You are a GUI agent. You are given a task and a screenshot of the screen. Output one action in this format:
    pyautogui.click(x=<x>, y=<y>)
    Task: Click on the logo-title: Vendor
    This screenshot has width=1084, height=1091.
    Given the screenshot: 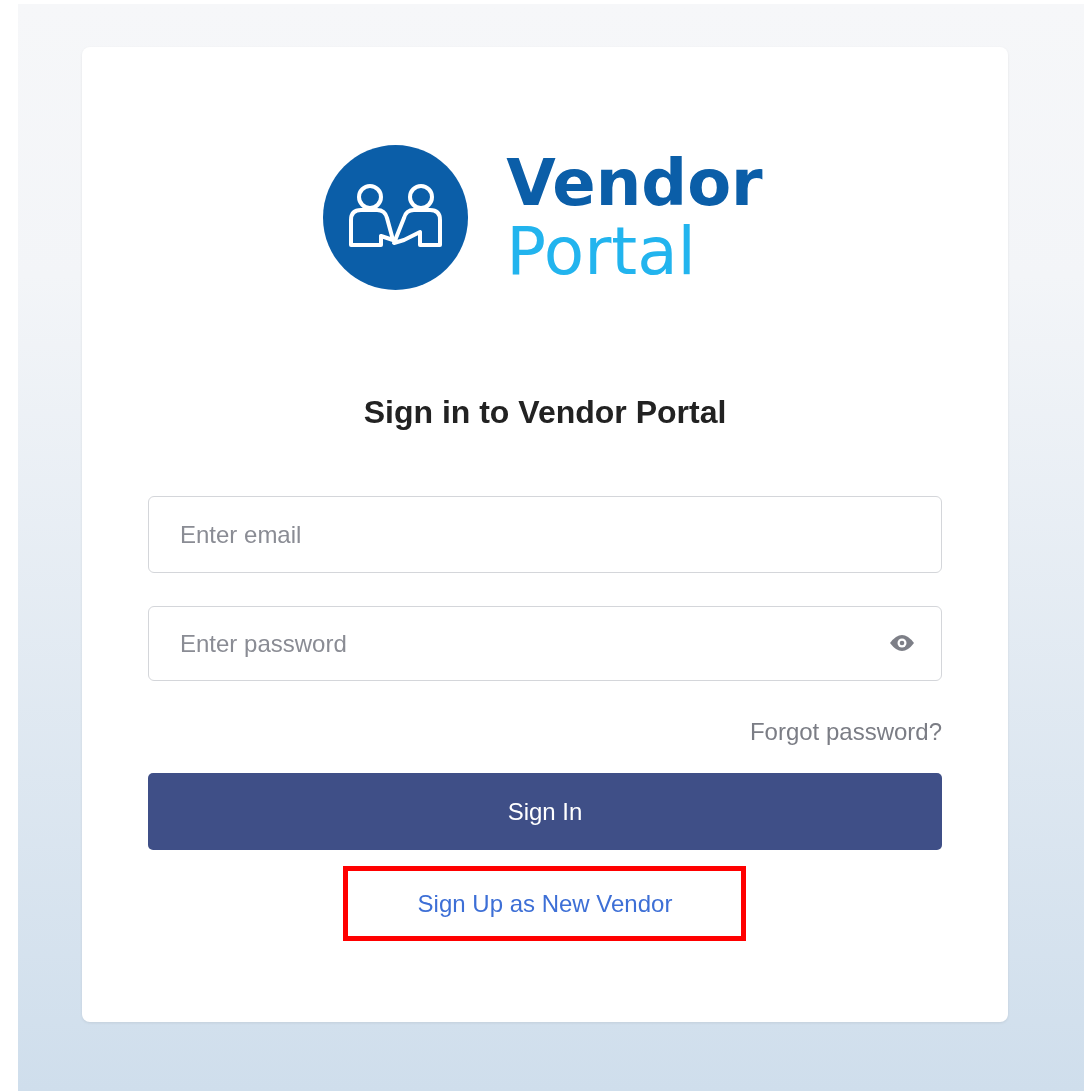 What is the action you would take?
    pyautogui.click(x=634, y=182)
    